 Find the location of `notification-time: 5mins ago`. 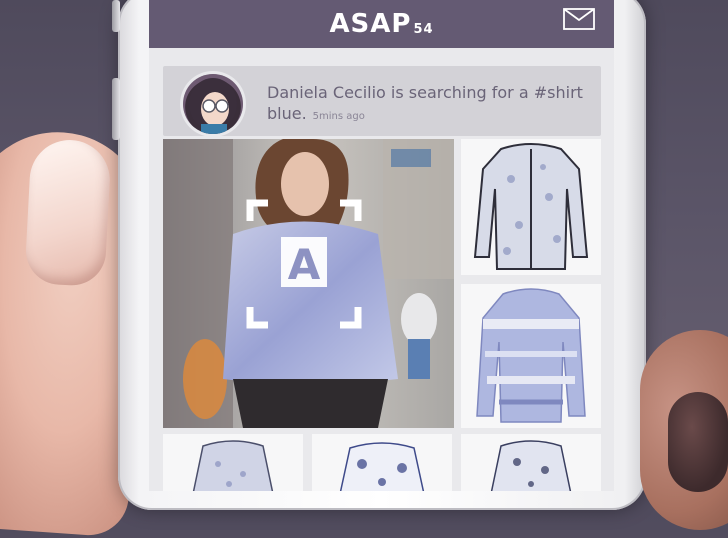

notification-time: 5mins ago is located at coordinates (338, 116).